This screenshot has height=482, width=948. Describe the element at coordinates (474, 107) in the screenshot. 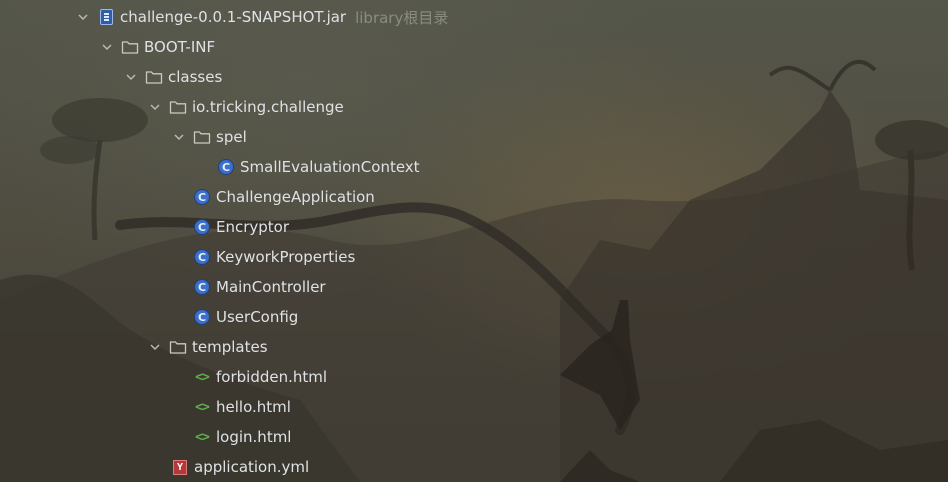

I see `tree-row-package: io.tricking.challenge` at that location.